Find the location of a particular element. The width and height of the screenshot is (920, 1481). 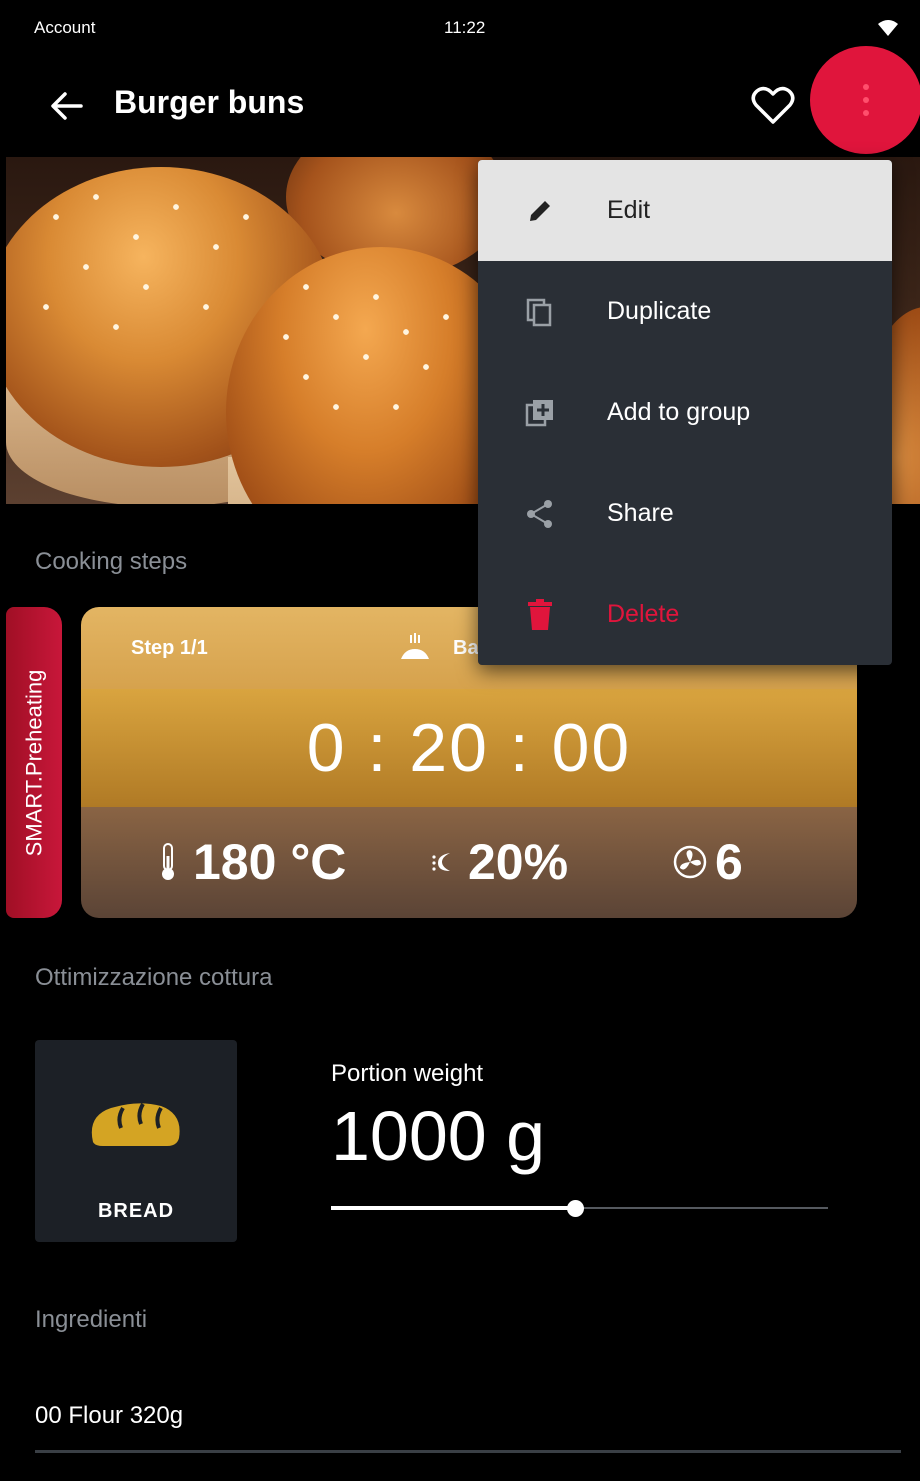

share-icon is located at coordinates (540, 514).